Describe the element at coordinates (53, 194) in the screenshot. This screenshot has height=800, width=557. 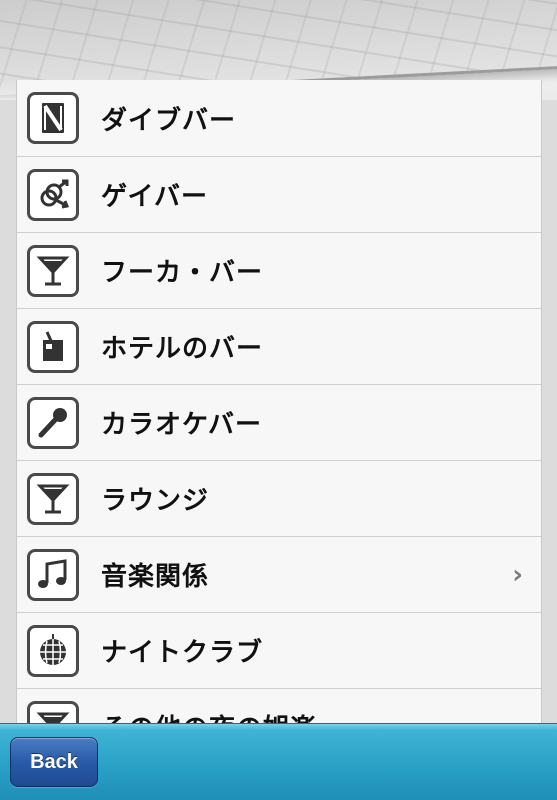
I see `gay-bar-icon` at that location.